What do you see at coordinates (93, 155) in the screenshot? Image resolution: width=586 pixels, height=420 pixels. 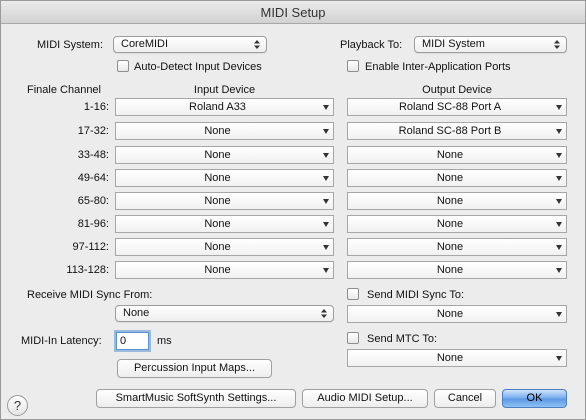 I see `channel-range-label: 33-48:` at bounding box center [93, 155].